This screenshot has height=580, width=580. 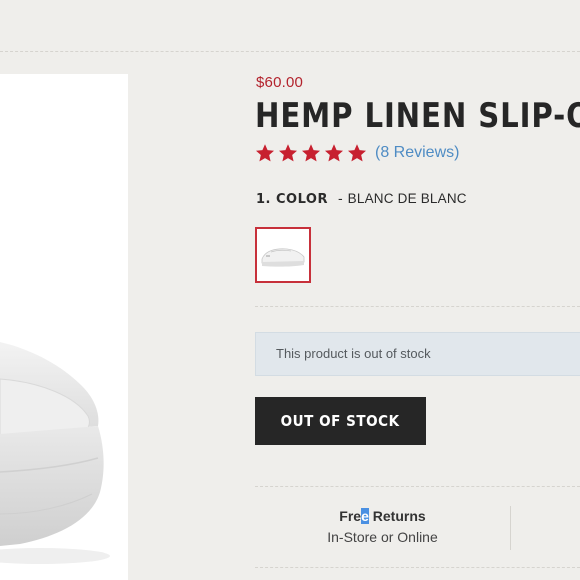 I want to click on out-of-stock-button: OUT OF STOCK, so click(x=340, y=421).